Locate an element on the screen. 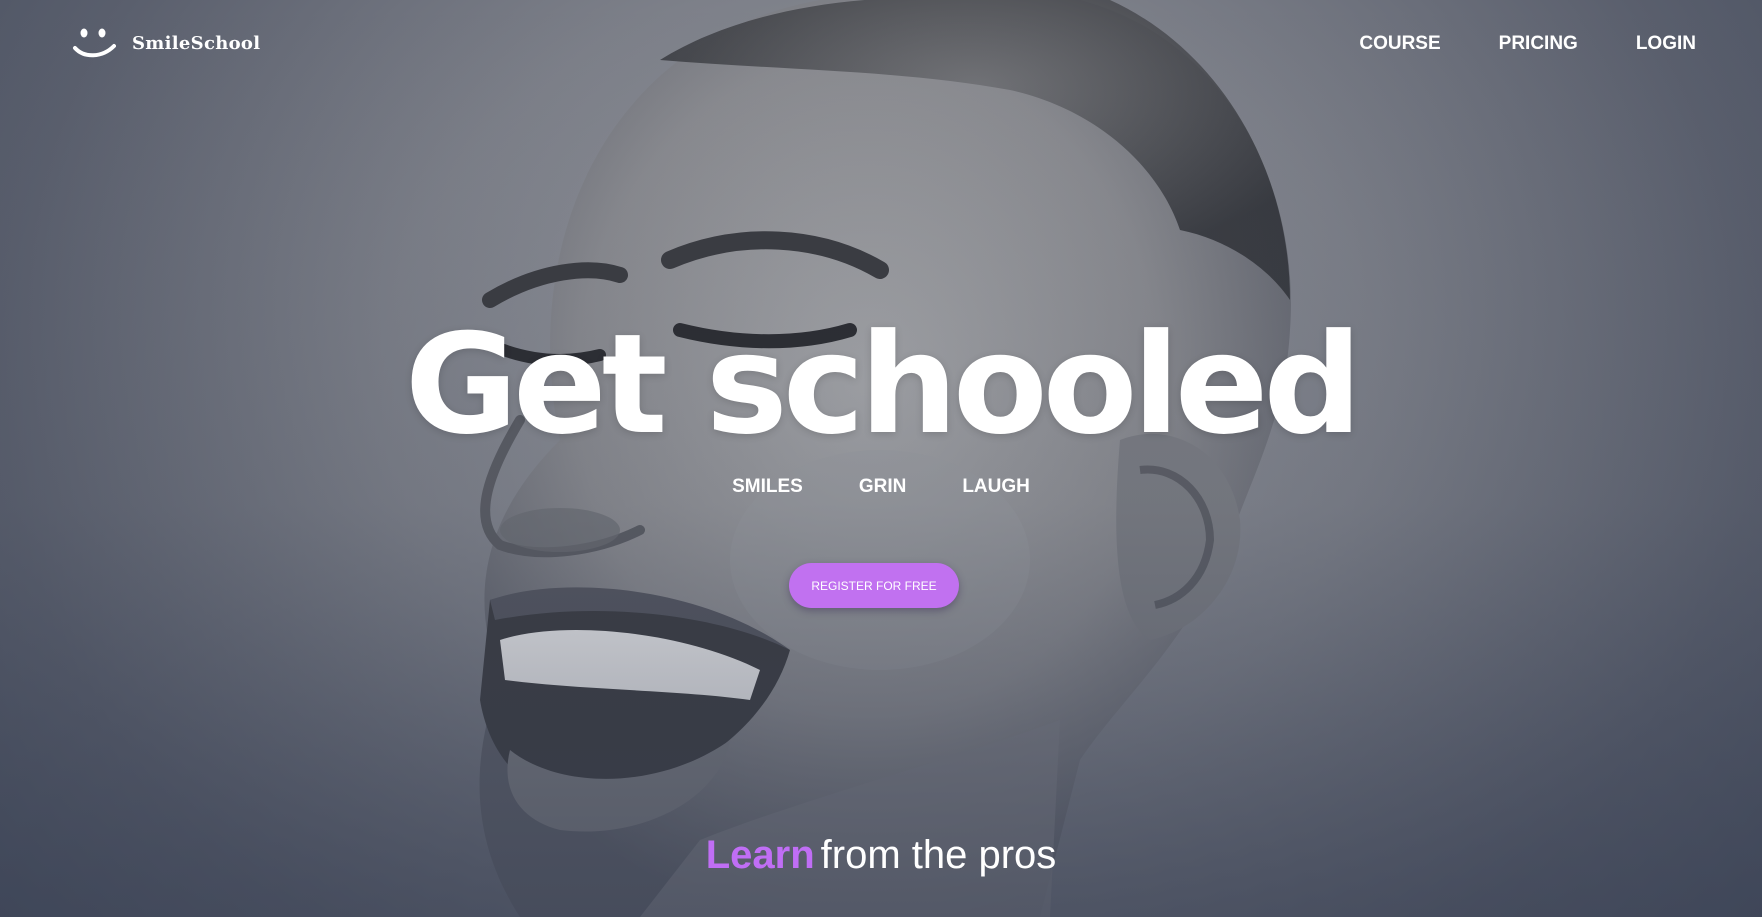 This screenshot has width=1762, height=917. hero-tags: SMILES GRIN LAUGH is located at coordinates (881, 487).